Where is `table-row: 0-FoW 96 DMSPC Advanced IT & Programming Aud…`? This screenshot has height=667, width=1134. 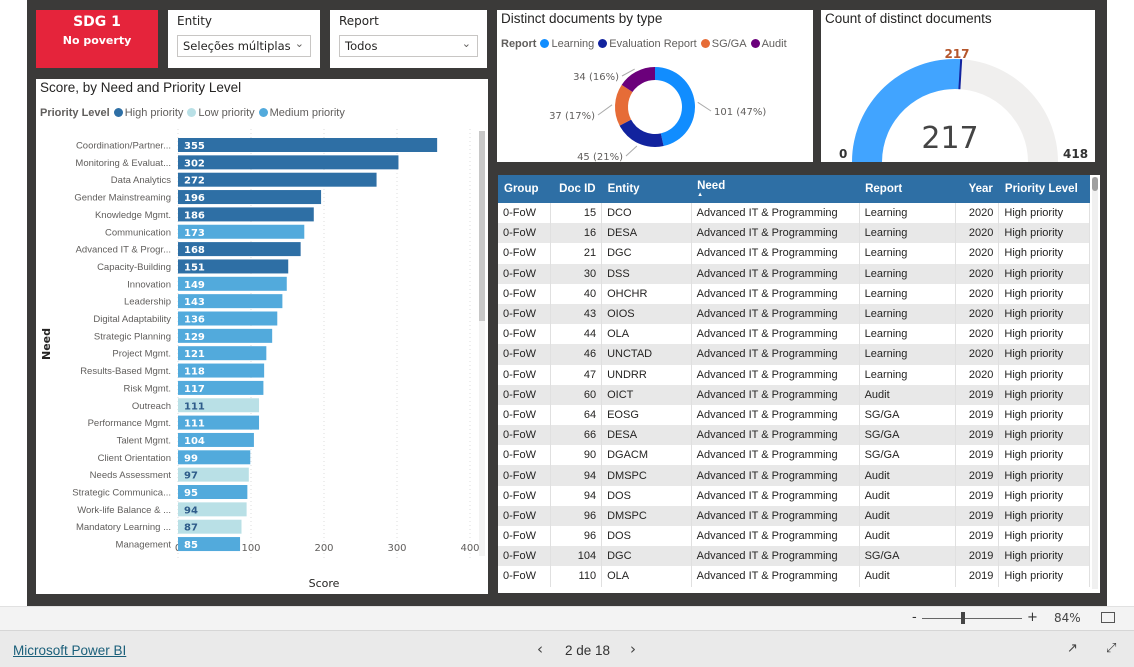 table-row: 0-FoW 96 DMSPC Advanced IT & Programming Aud… is located at coordinates (794, 515).